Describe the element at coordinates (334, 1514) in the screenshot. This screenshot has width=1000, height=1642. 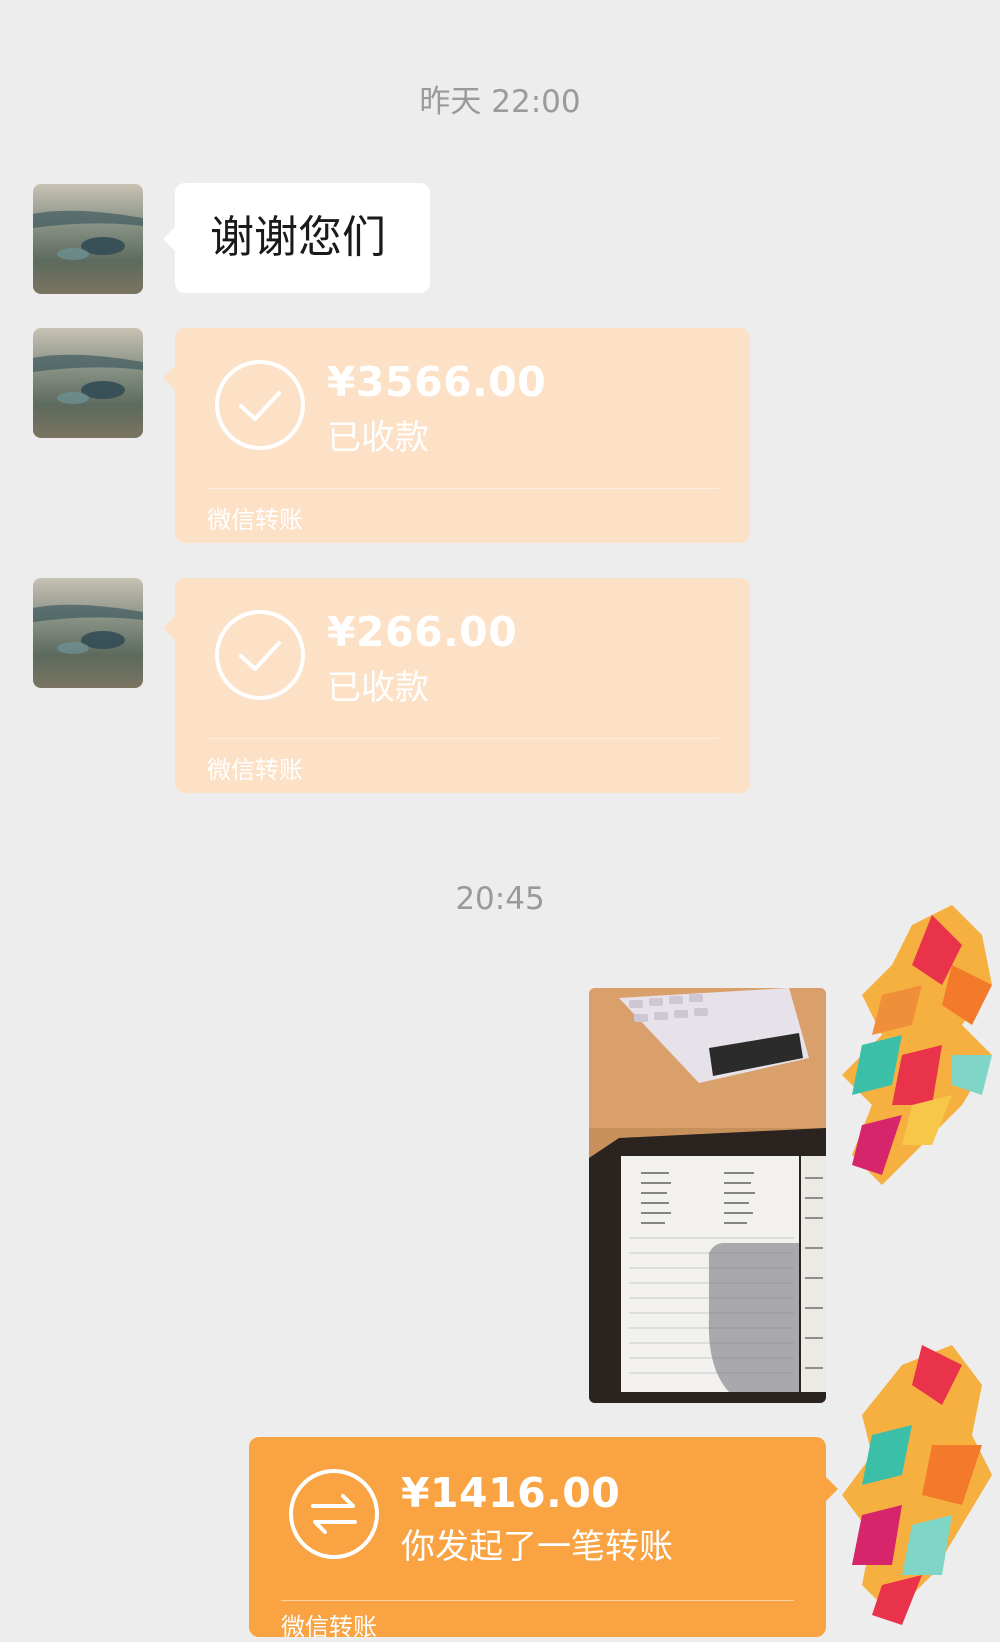
I see `transfer-arrows-icon` at that location.